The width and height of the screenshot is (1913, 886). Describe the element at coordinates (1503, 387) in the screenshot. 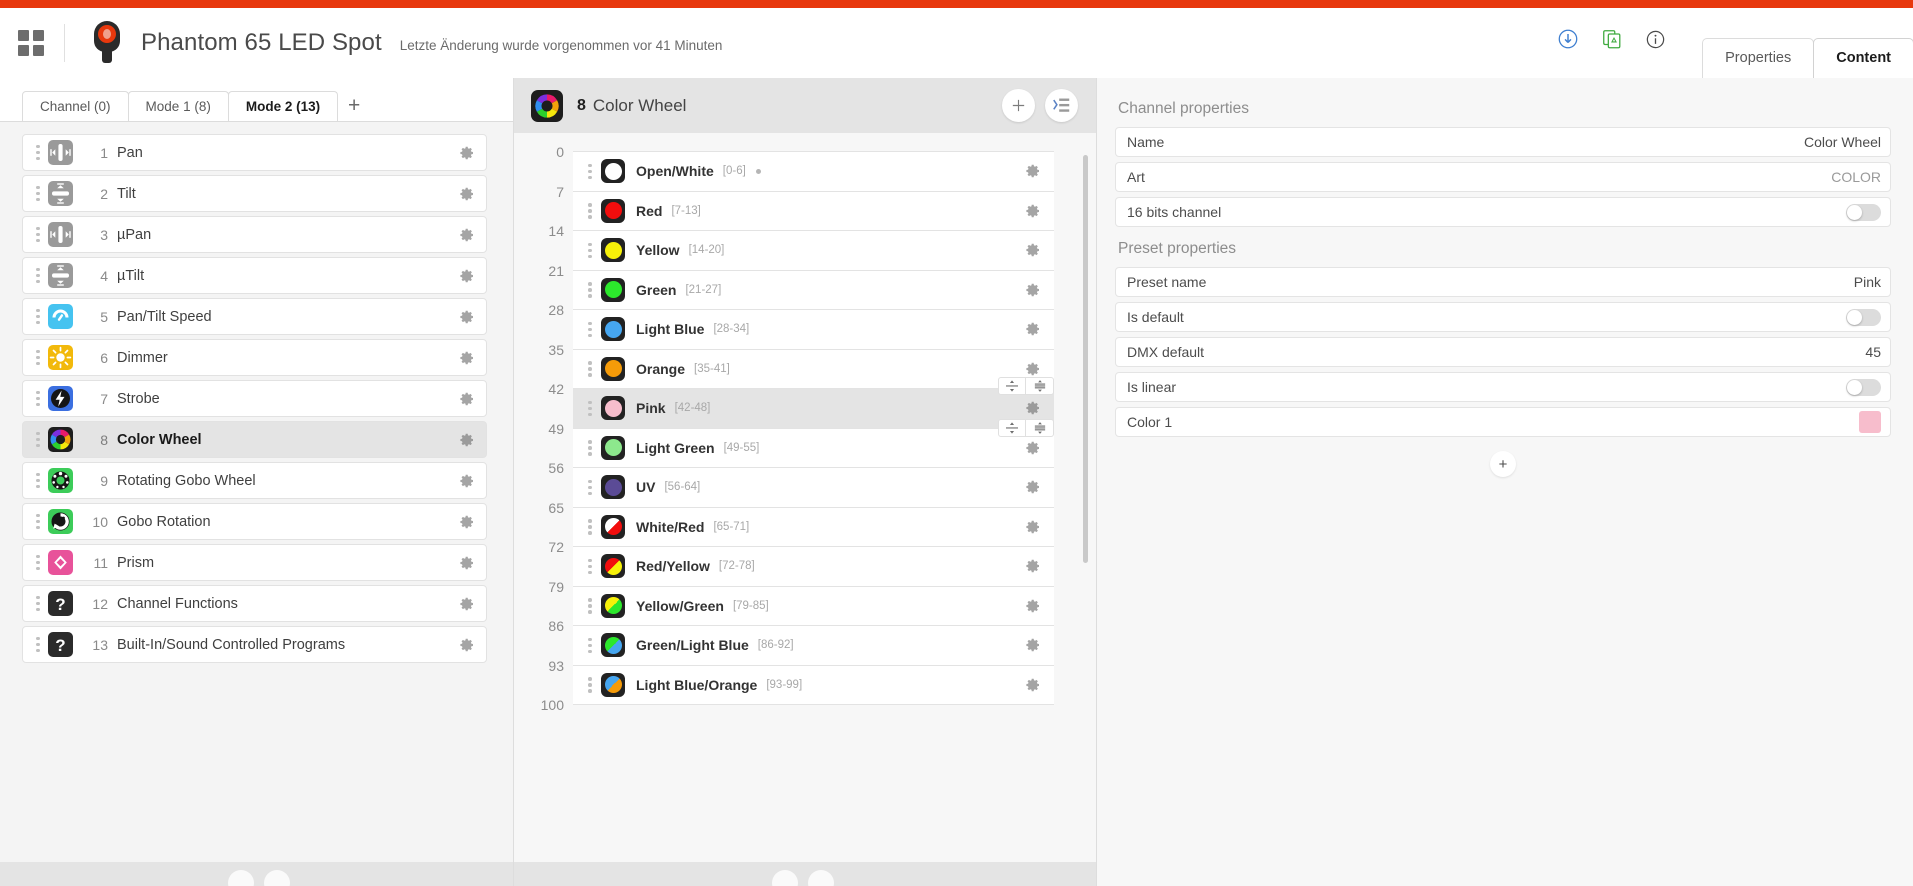

I see `property-row: Is linear` at that location.